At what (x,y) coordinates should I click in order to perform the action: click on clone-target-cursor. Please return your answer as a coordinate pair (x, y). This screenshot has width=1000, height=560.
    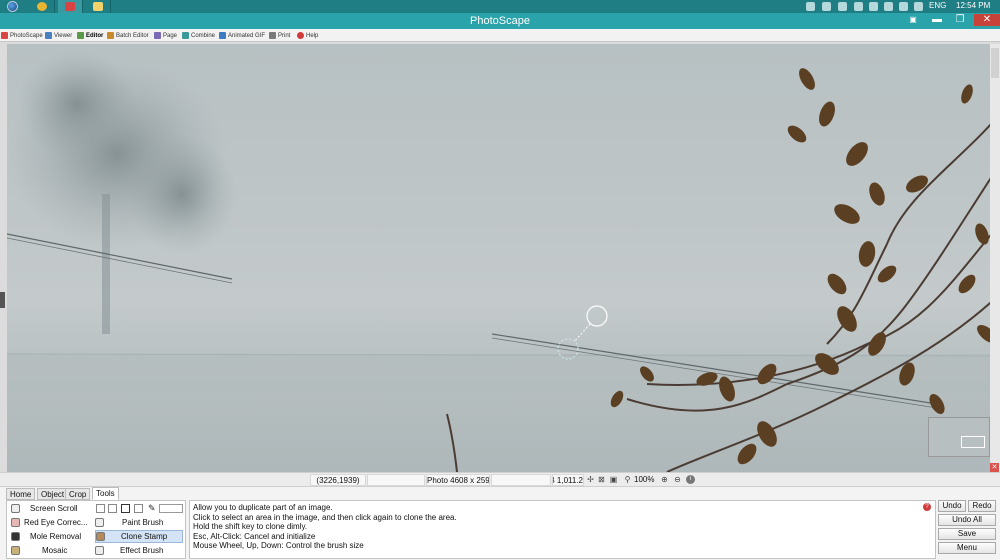
    Looking at the image, I should click on (597, 316).